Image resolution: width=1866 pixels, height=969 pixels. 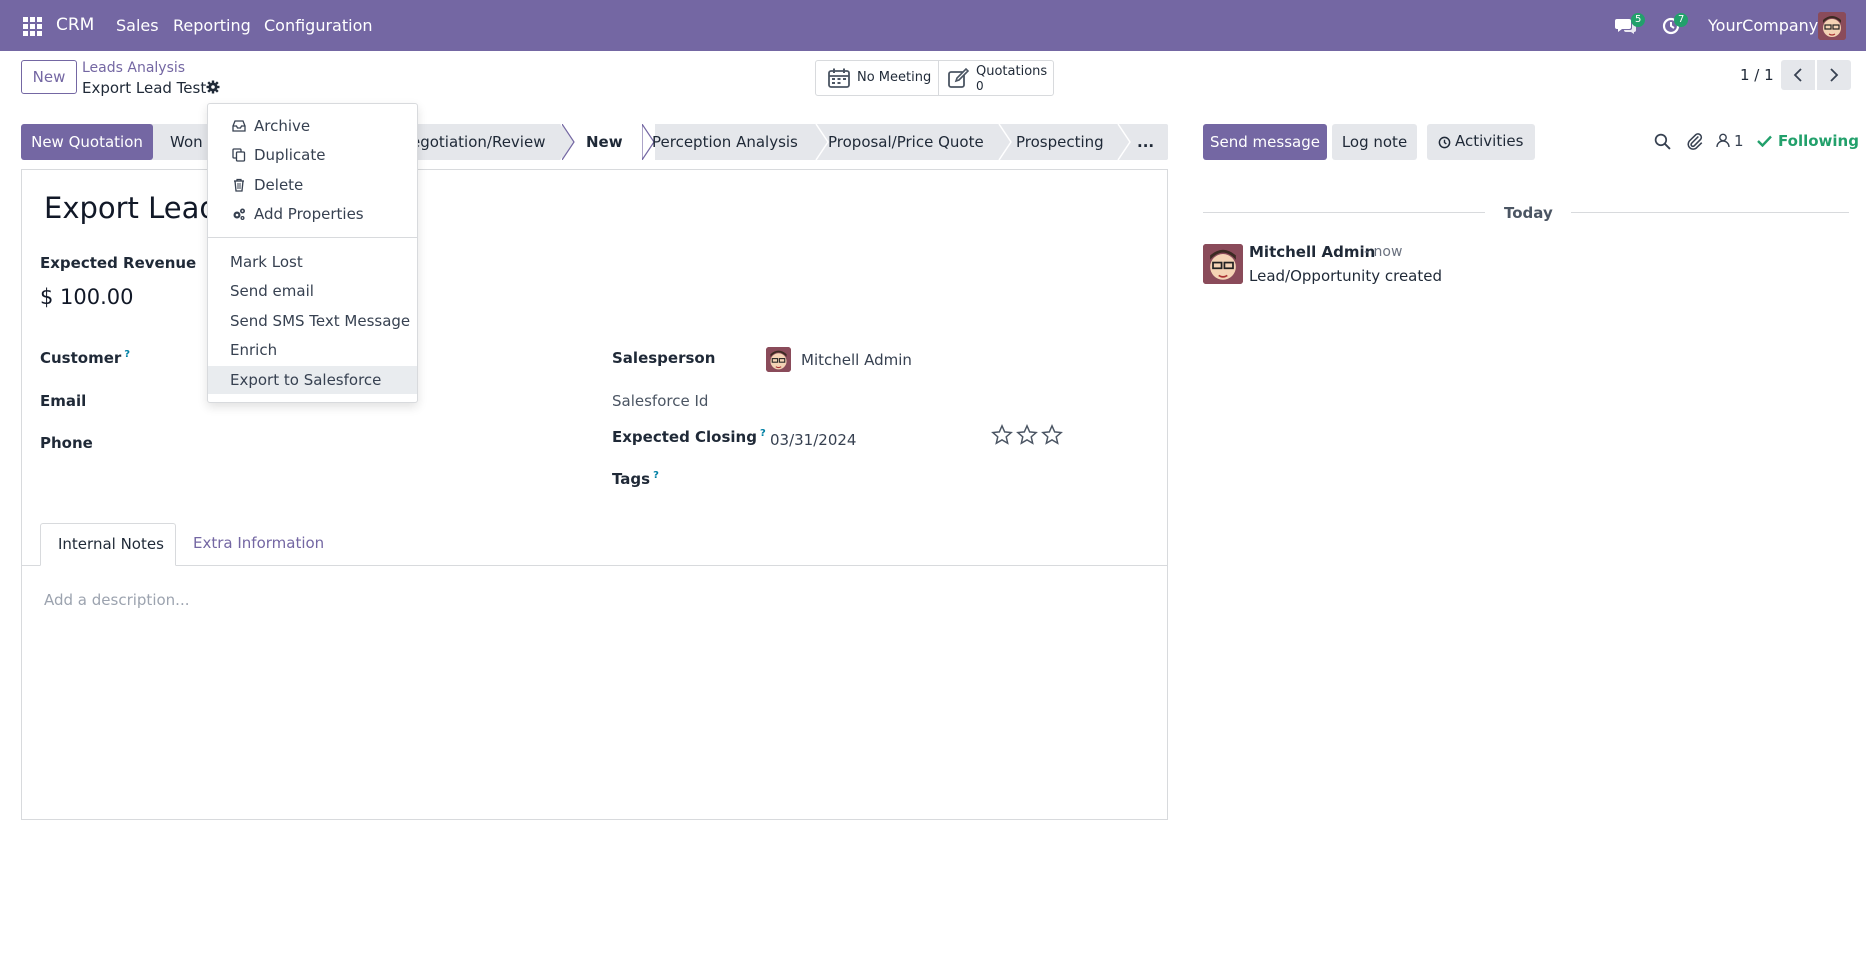 What do you see at coordinates (1832, 26) in the screenshot?
I see `user-avatar` at bounding box center [1832, 26].